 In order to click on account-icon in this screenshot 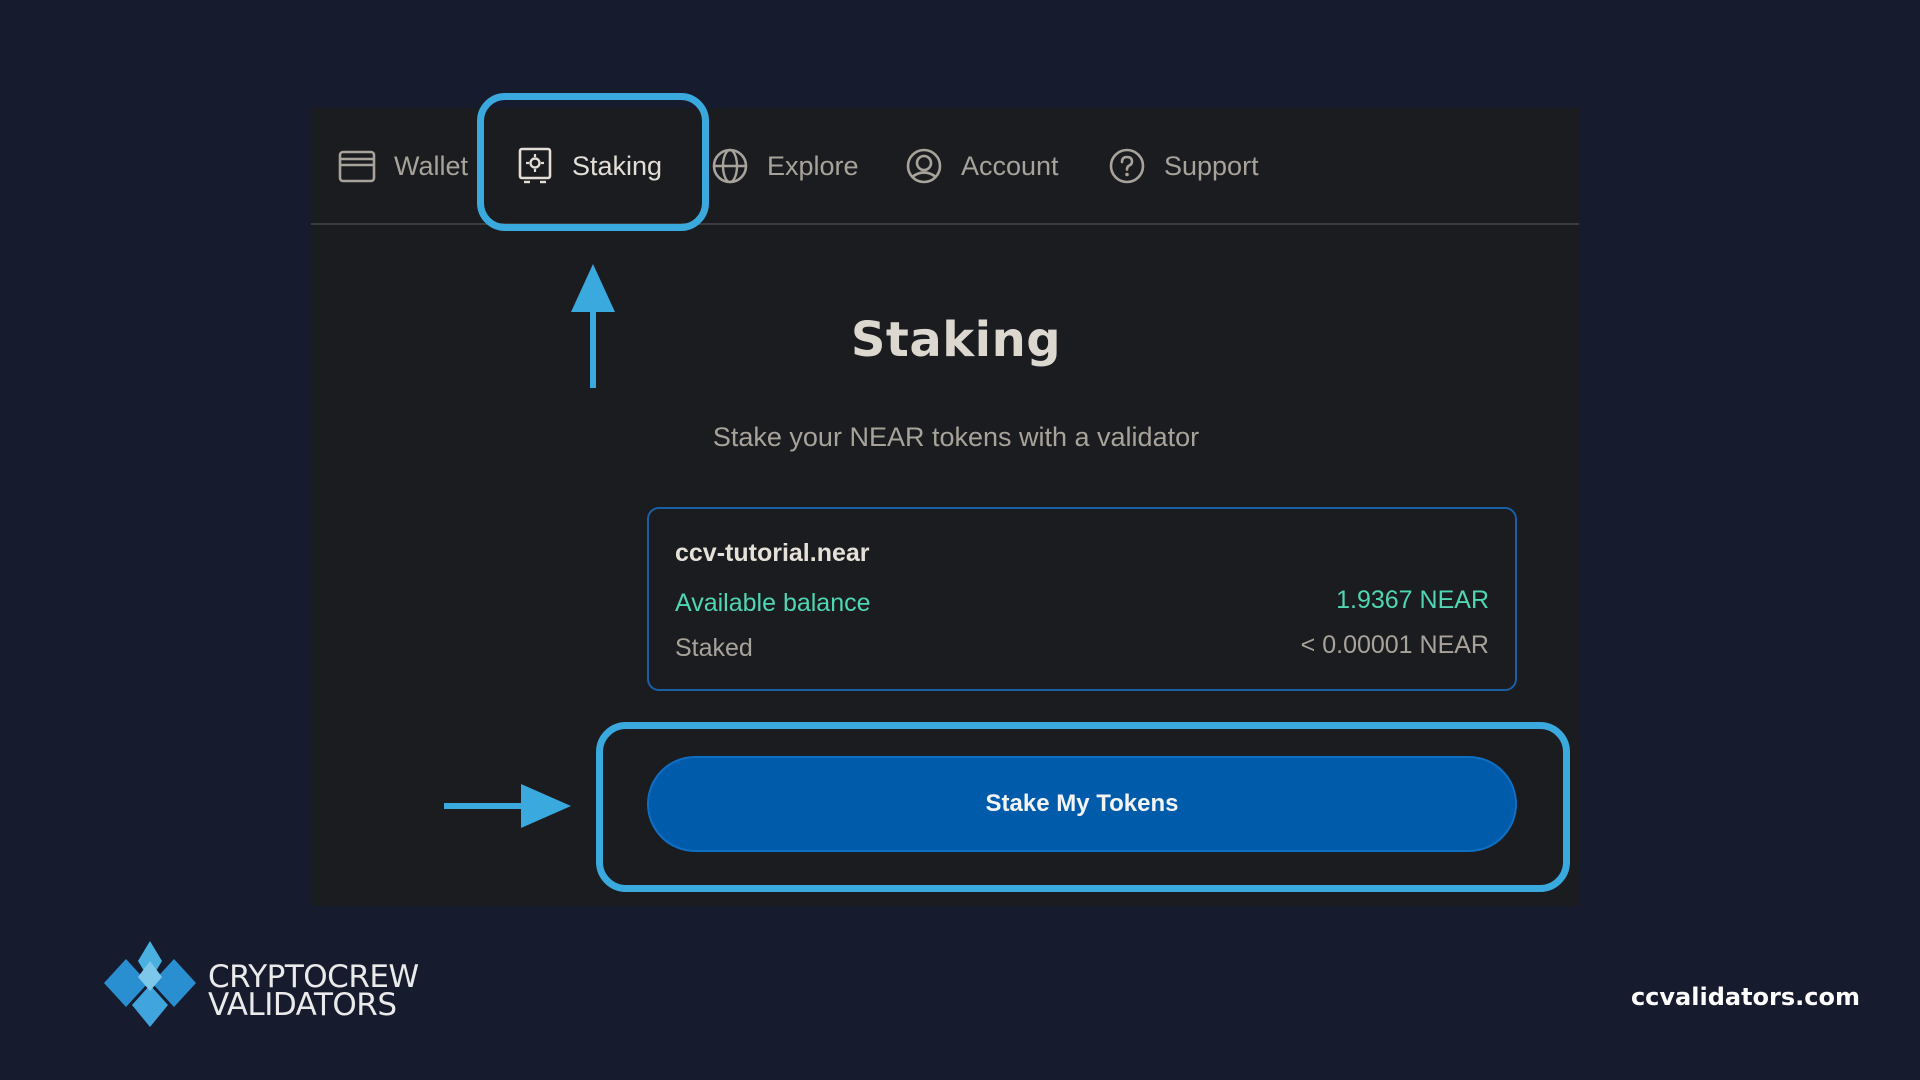, I will do `click(924, 166)`.